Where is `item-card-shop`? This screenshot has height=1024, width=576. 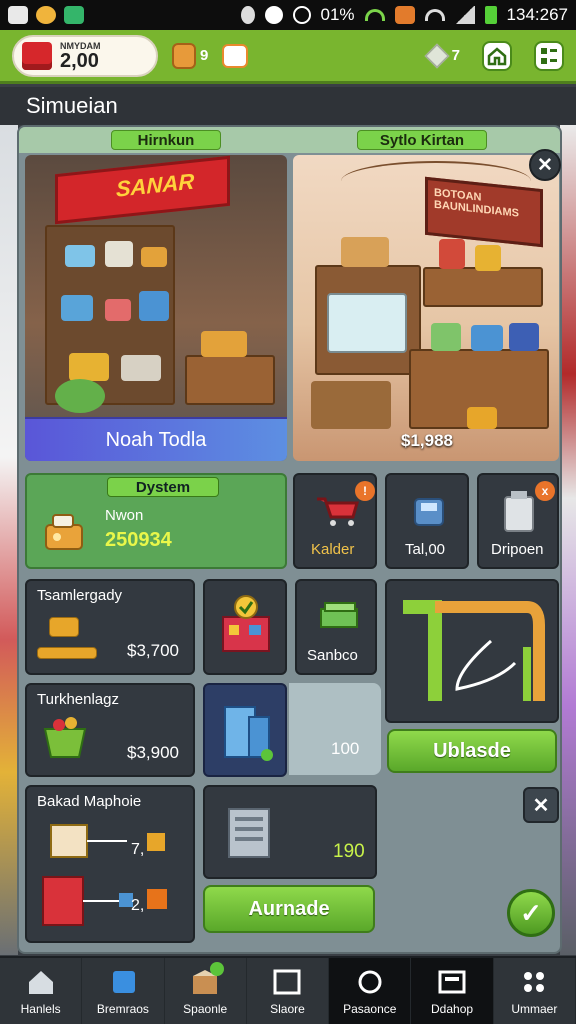
item-card-shop is located at coordinates (245, 627).